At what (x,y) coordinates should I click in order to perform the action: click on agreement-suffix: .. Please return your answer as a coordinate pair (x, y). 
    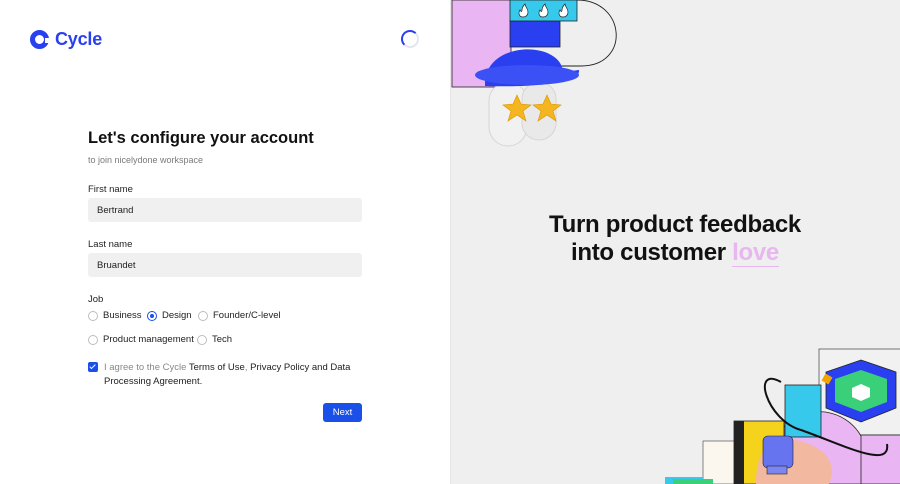
    Looking at the image, I should click on (201, 381).